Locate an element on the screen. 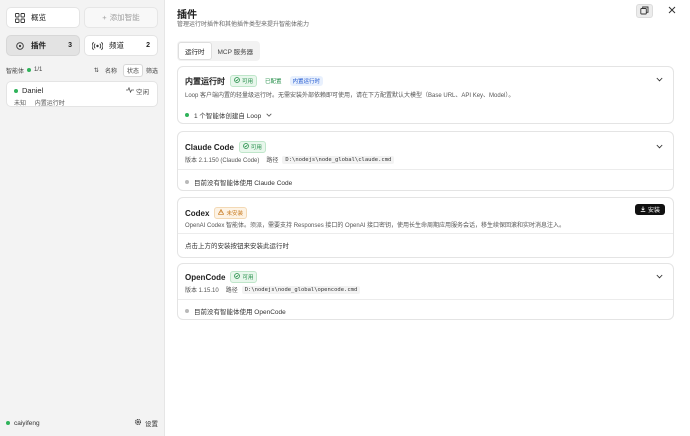 The image size is (690, 436). install-label: 安装 is located at coordinates (653, 211).